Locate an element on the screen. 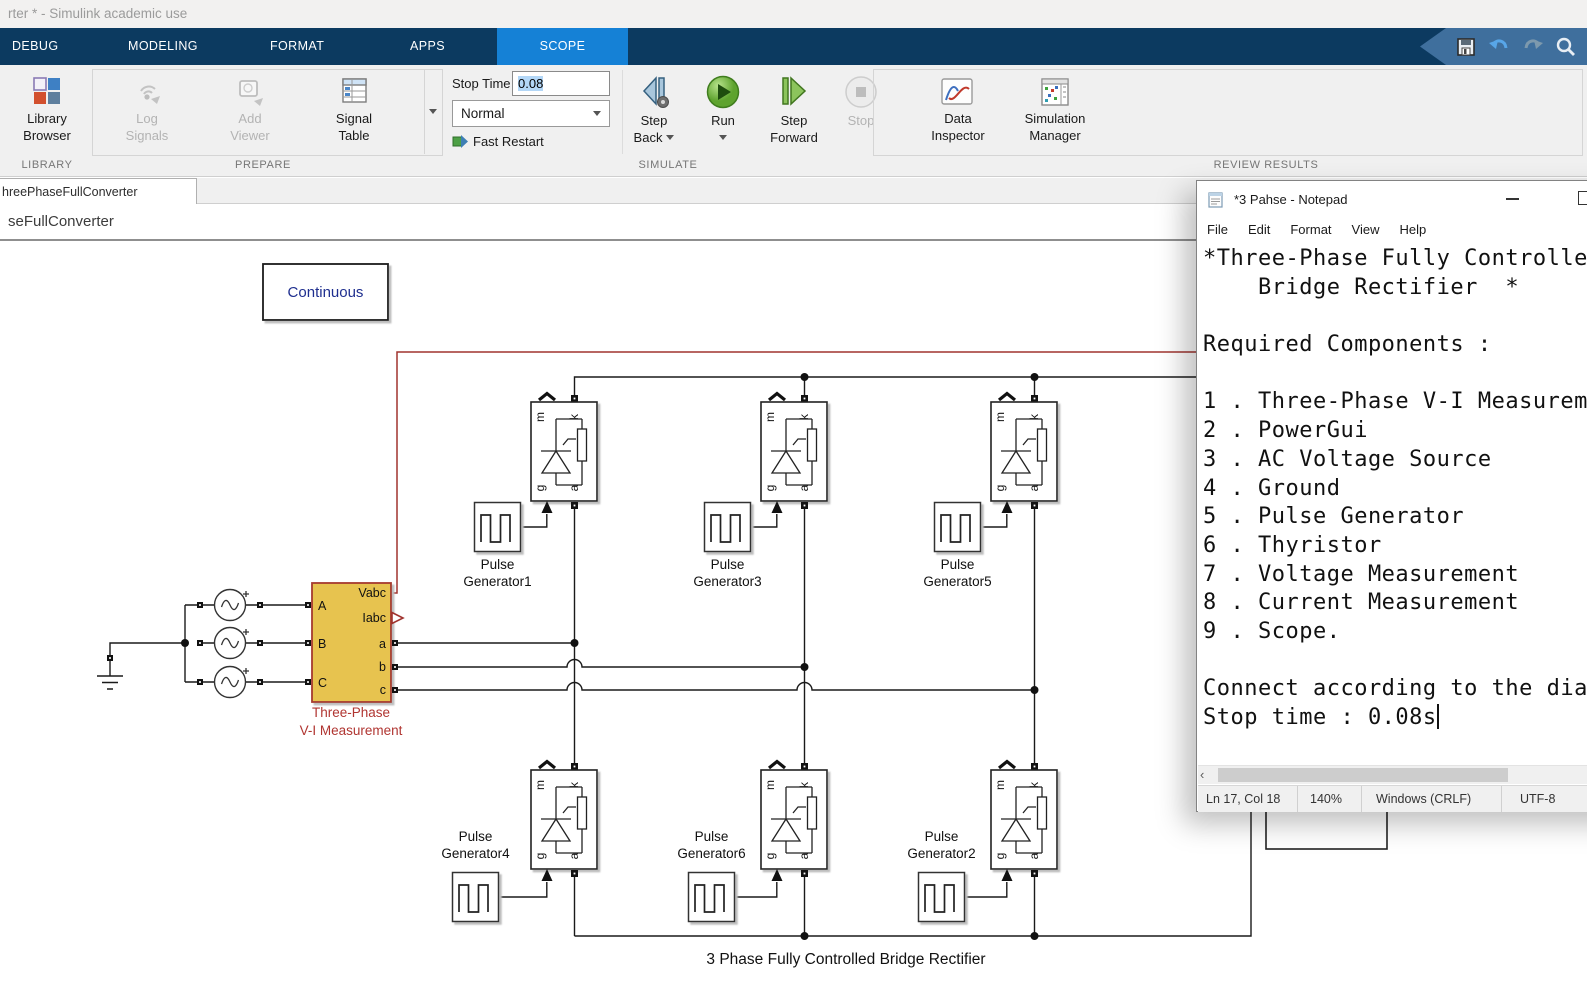  menu-view: View is located at coordinates (1366, 229).